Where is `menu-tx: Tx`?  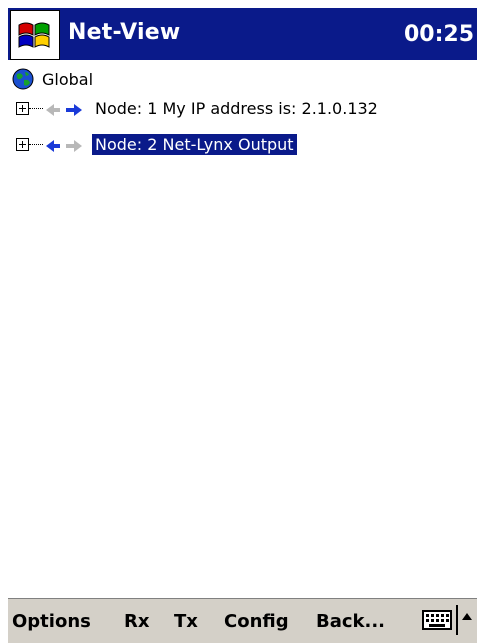 menu-tx: Tx is located at coordinates (186, 621).